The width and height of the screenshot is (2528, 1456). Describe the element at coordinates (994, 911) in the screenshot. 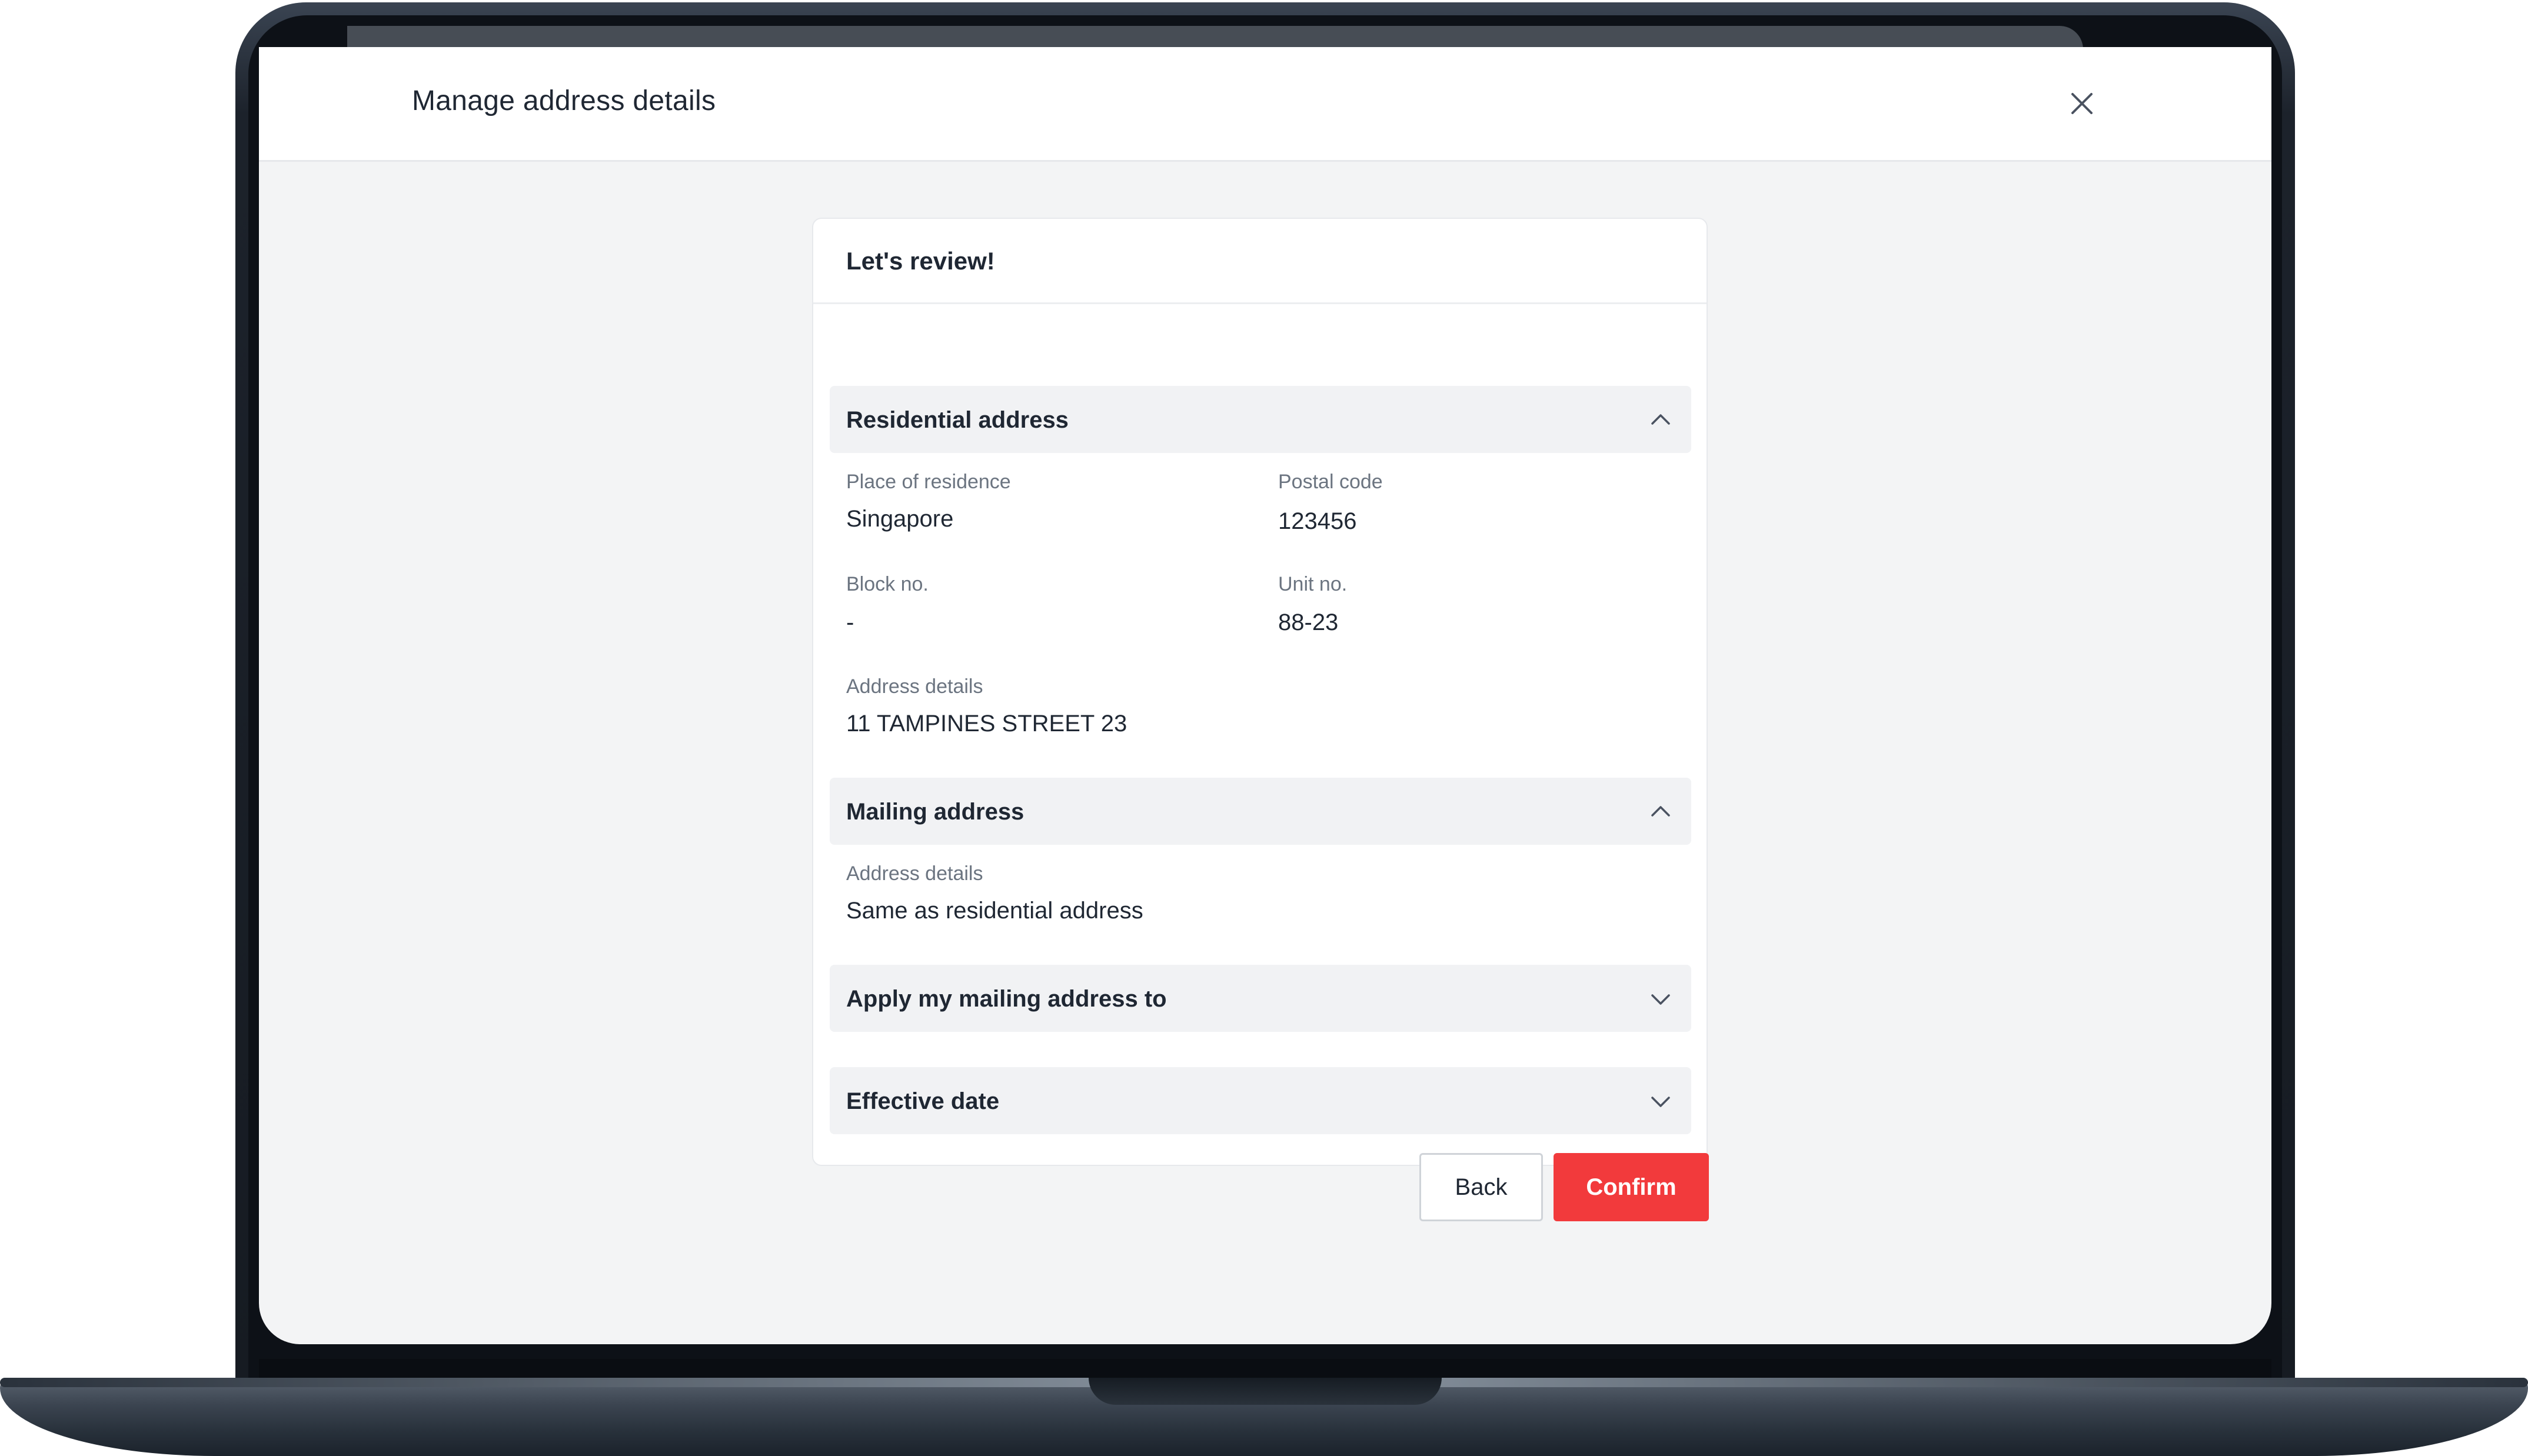

I see `mailing-address-details-value: Same as residential address` at that location.